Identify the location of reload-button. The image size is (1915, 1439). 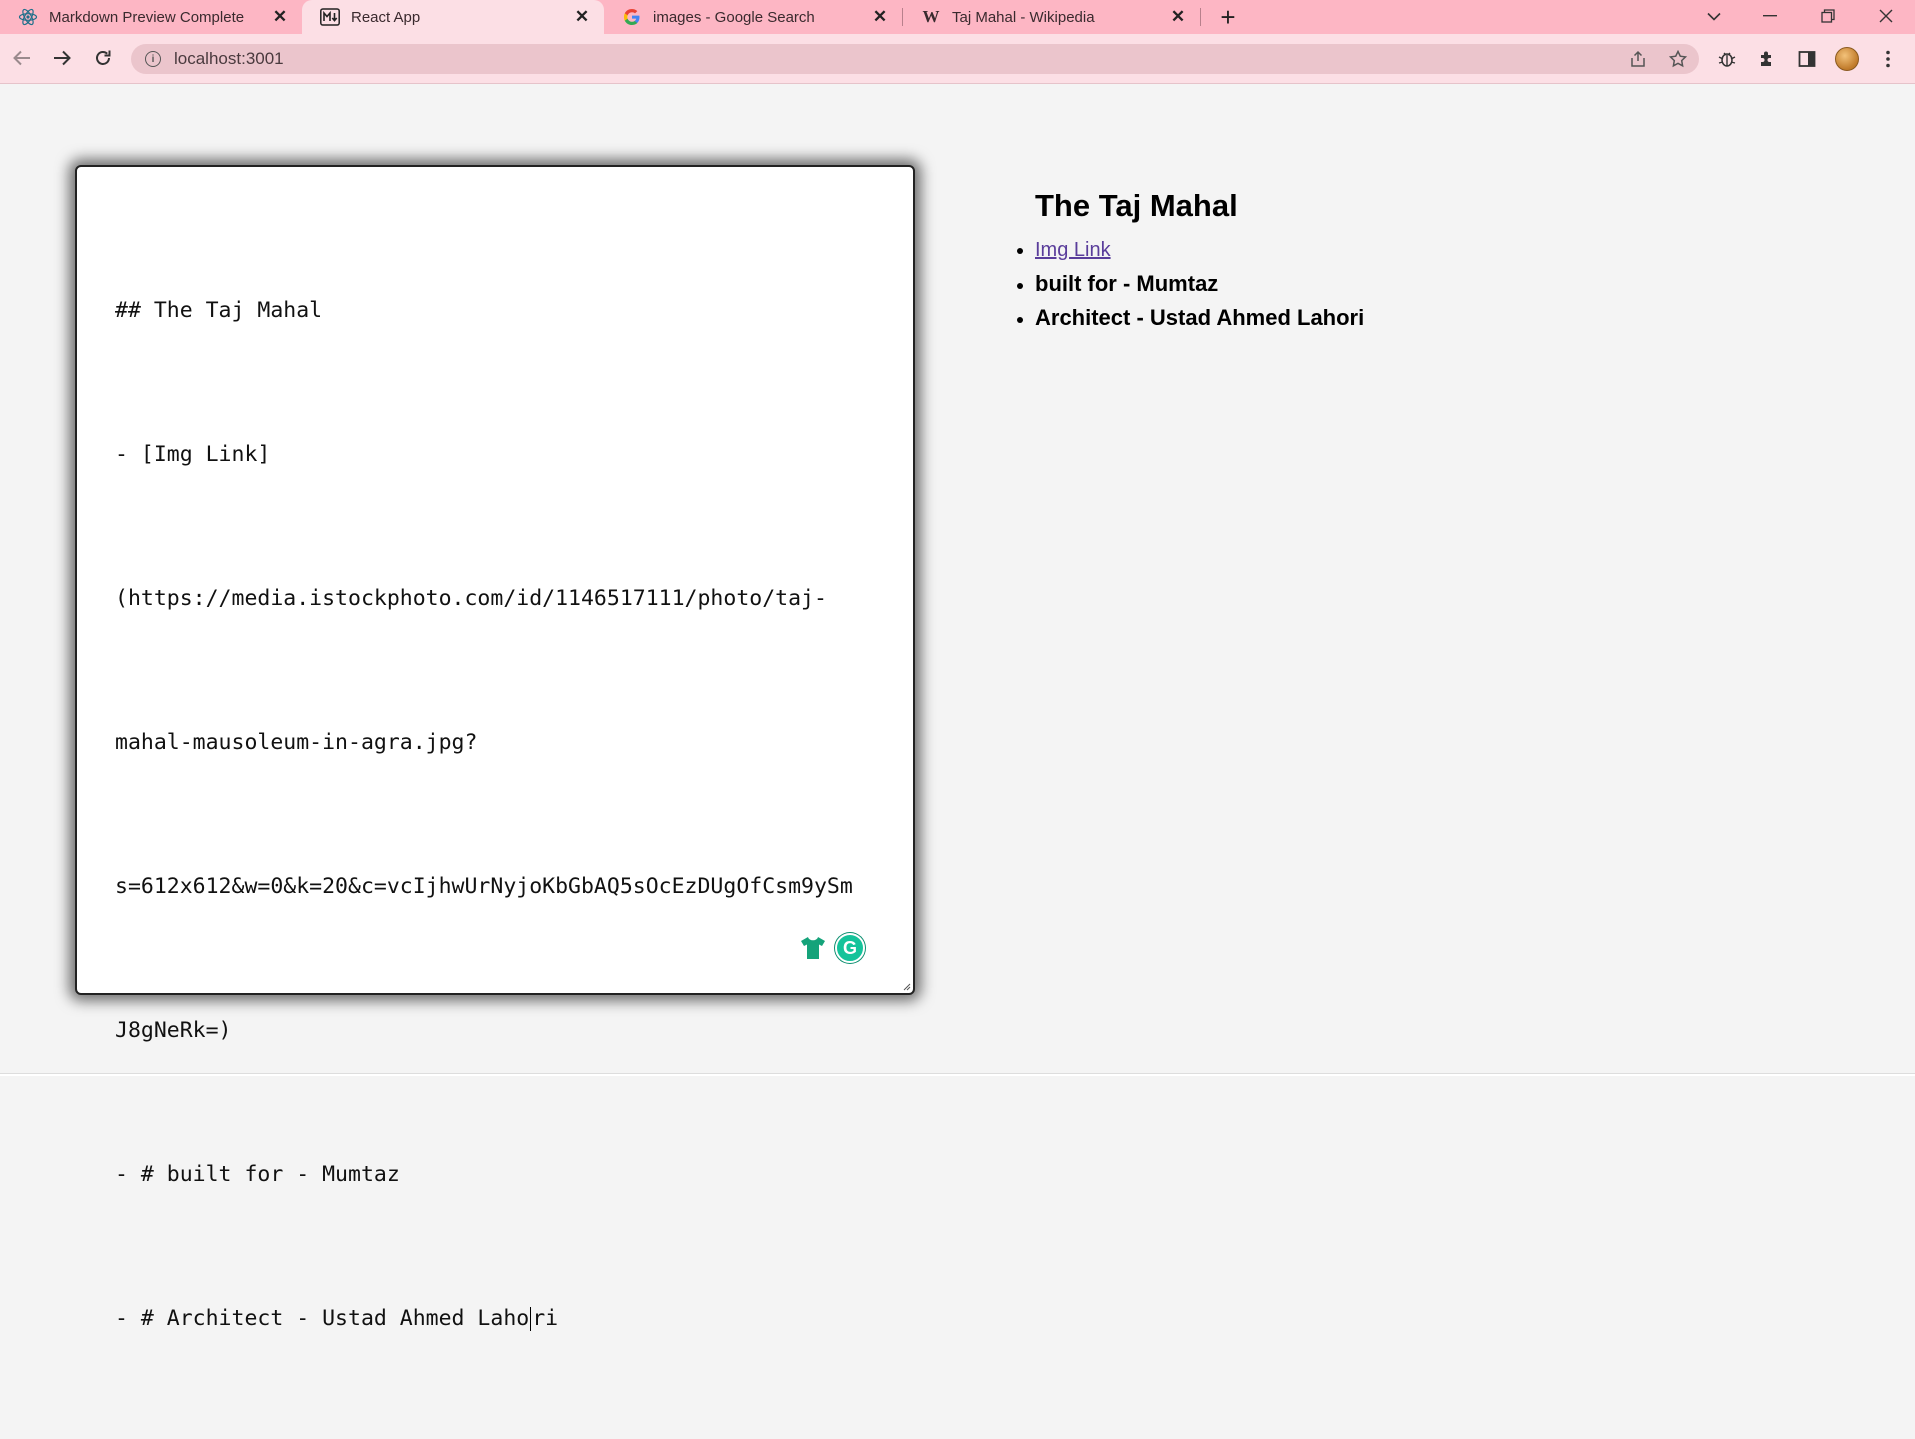
(103, 58).